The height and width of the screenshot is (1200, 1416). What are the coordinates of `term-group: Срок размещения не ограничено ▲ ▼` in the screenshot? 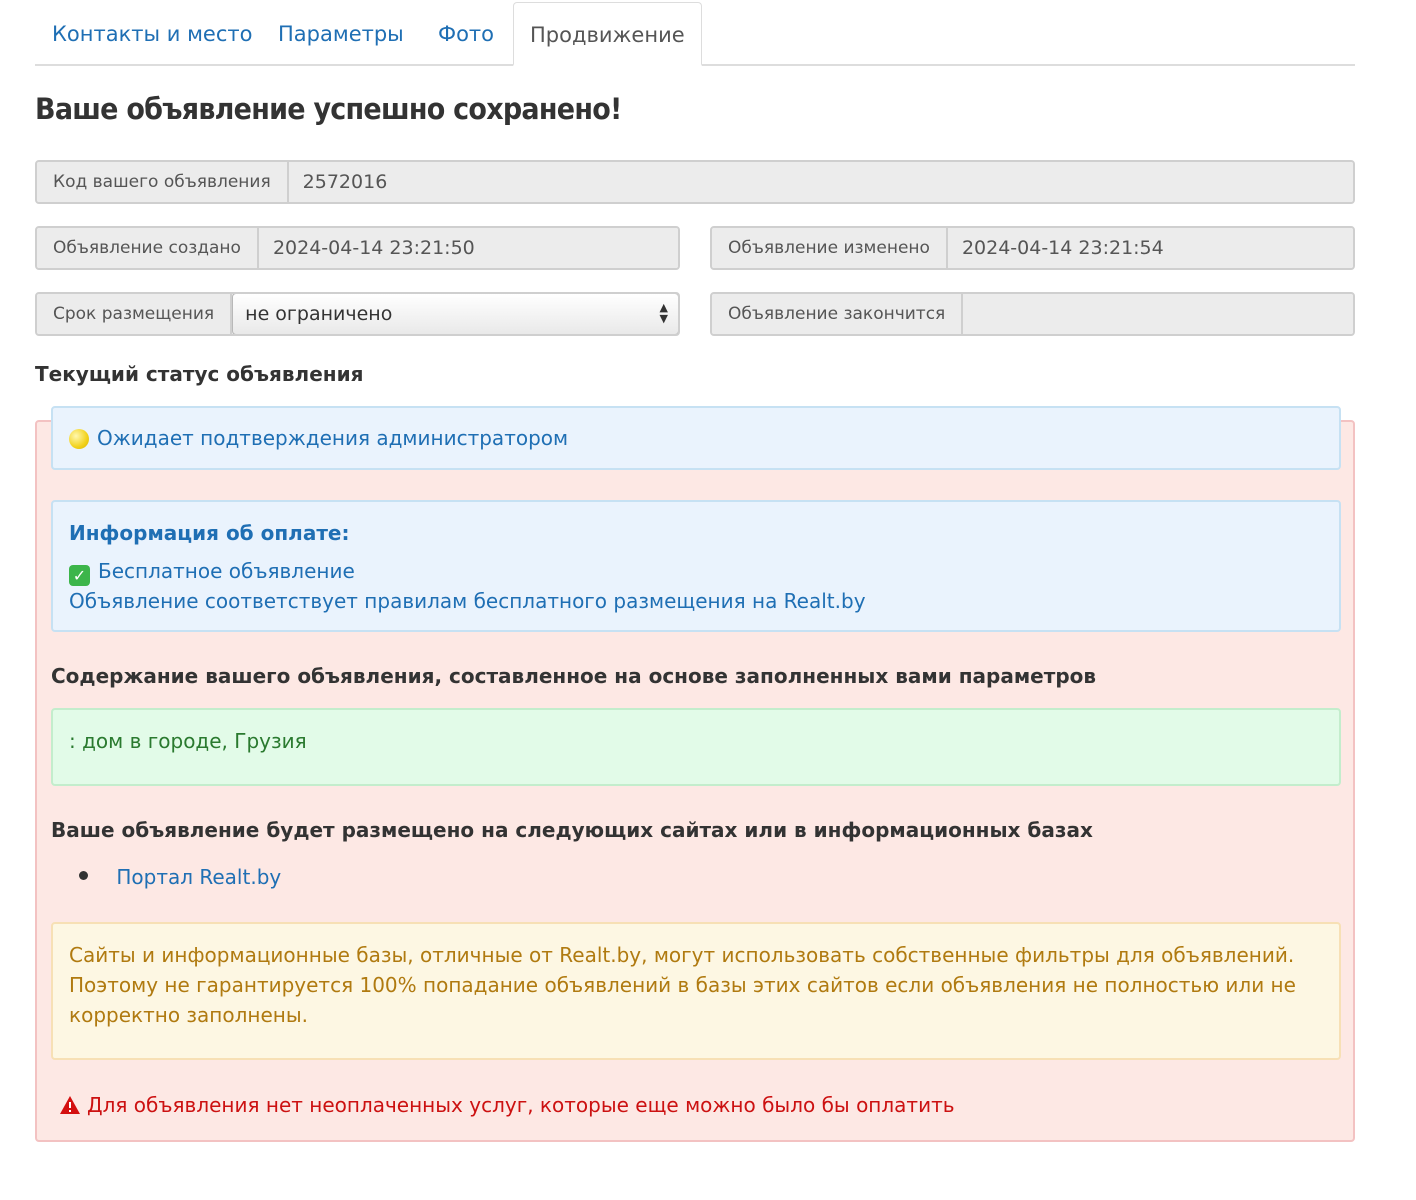 It's located at (357, 314).